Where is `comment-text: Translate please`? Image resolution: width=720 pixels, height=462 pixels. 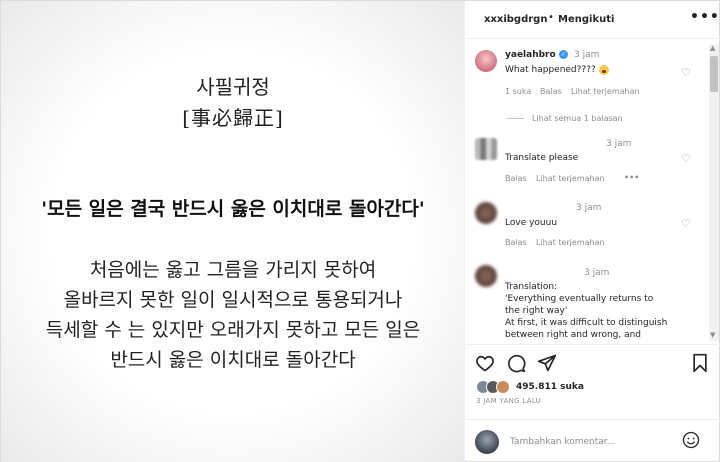
comment-text: Translate please is located at coordinates (542, 158).